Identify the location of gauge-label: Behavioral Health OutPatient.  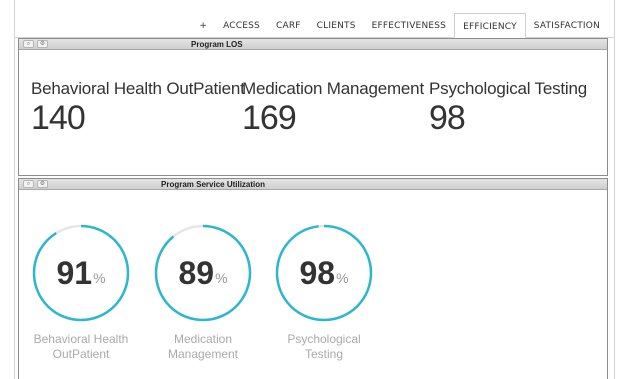
(81, 347).